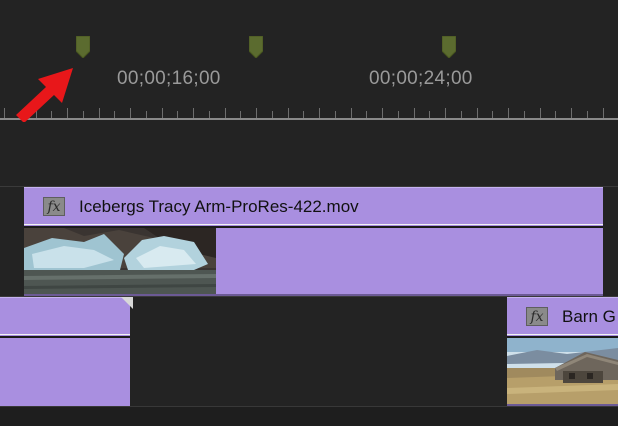 The image size is (618, 426). Describe the element at coordinates (127, 303) in the screenshot. I see `transition-corner-icon` at that location.